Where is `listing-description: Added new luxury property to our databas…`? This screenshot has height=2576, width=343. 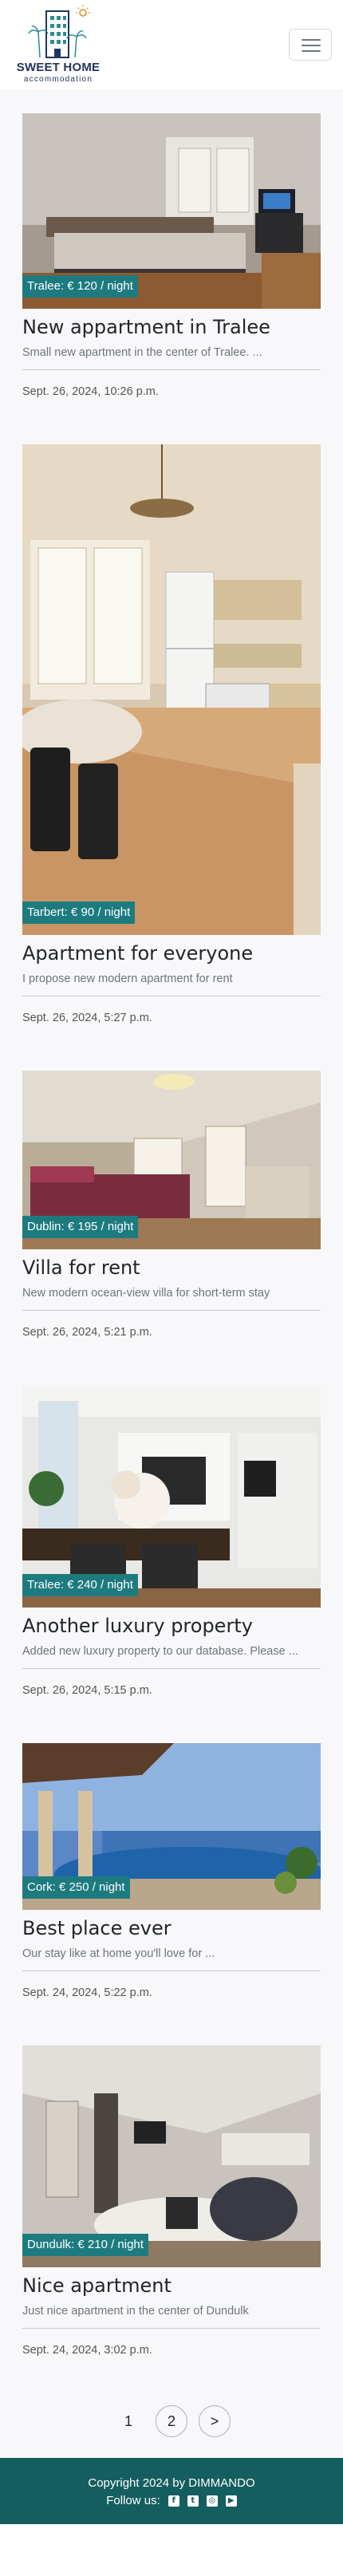
listing-description: Added new luxury property to our databas… is located at coordinates (160, 1651).